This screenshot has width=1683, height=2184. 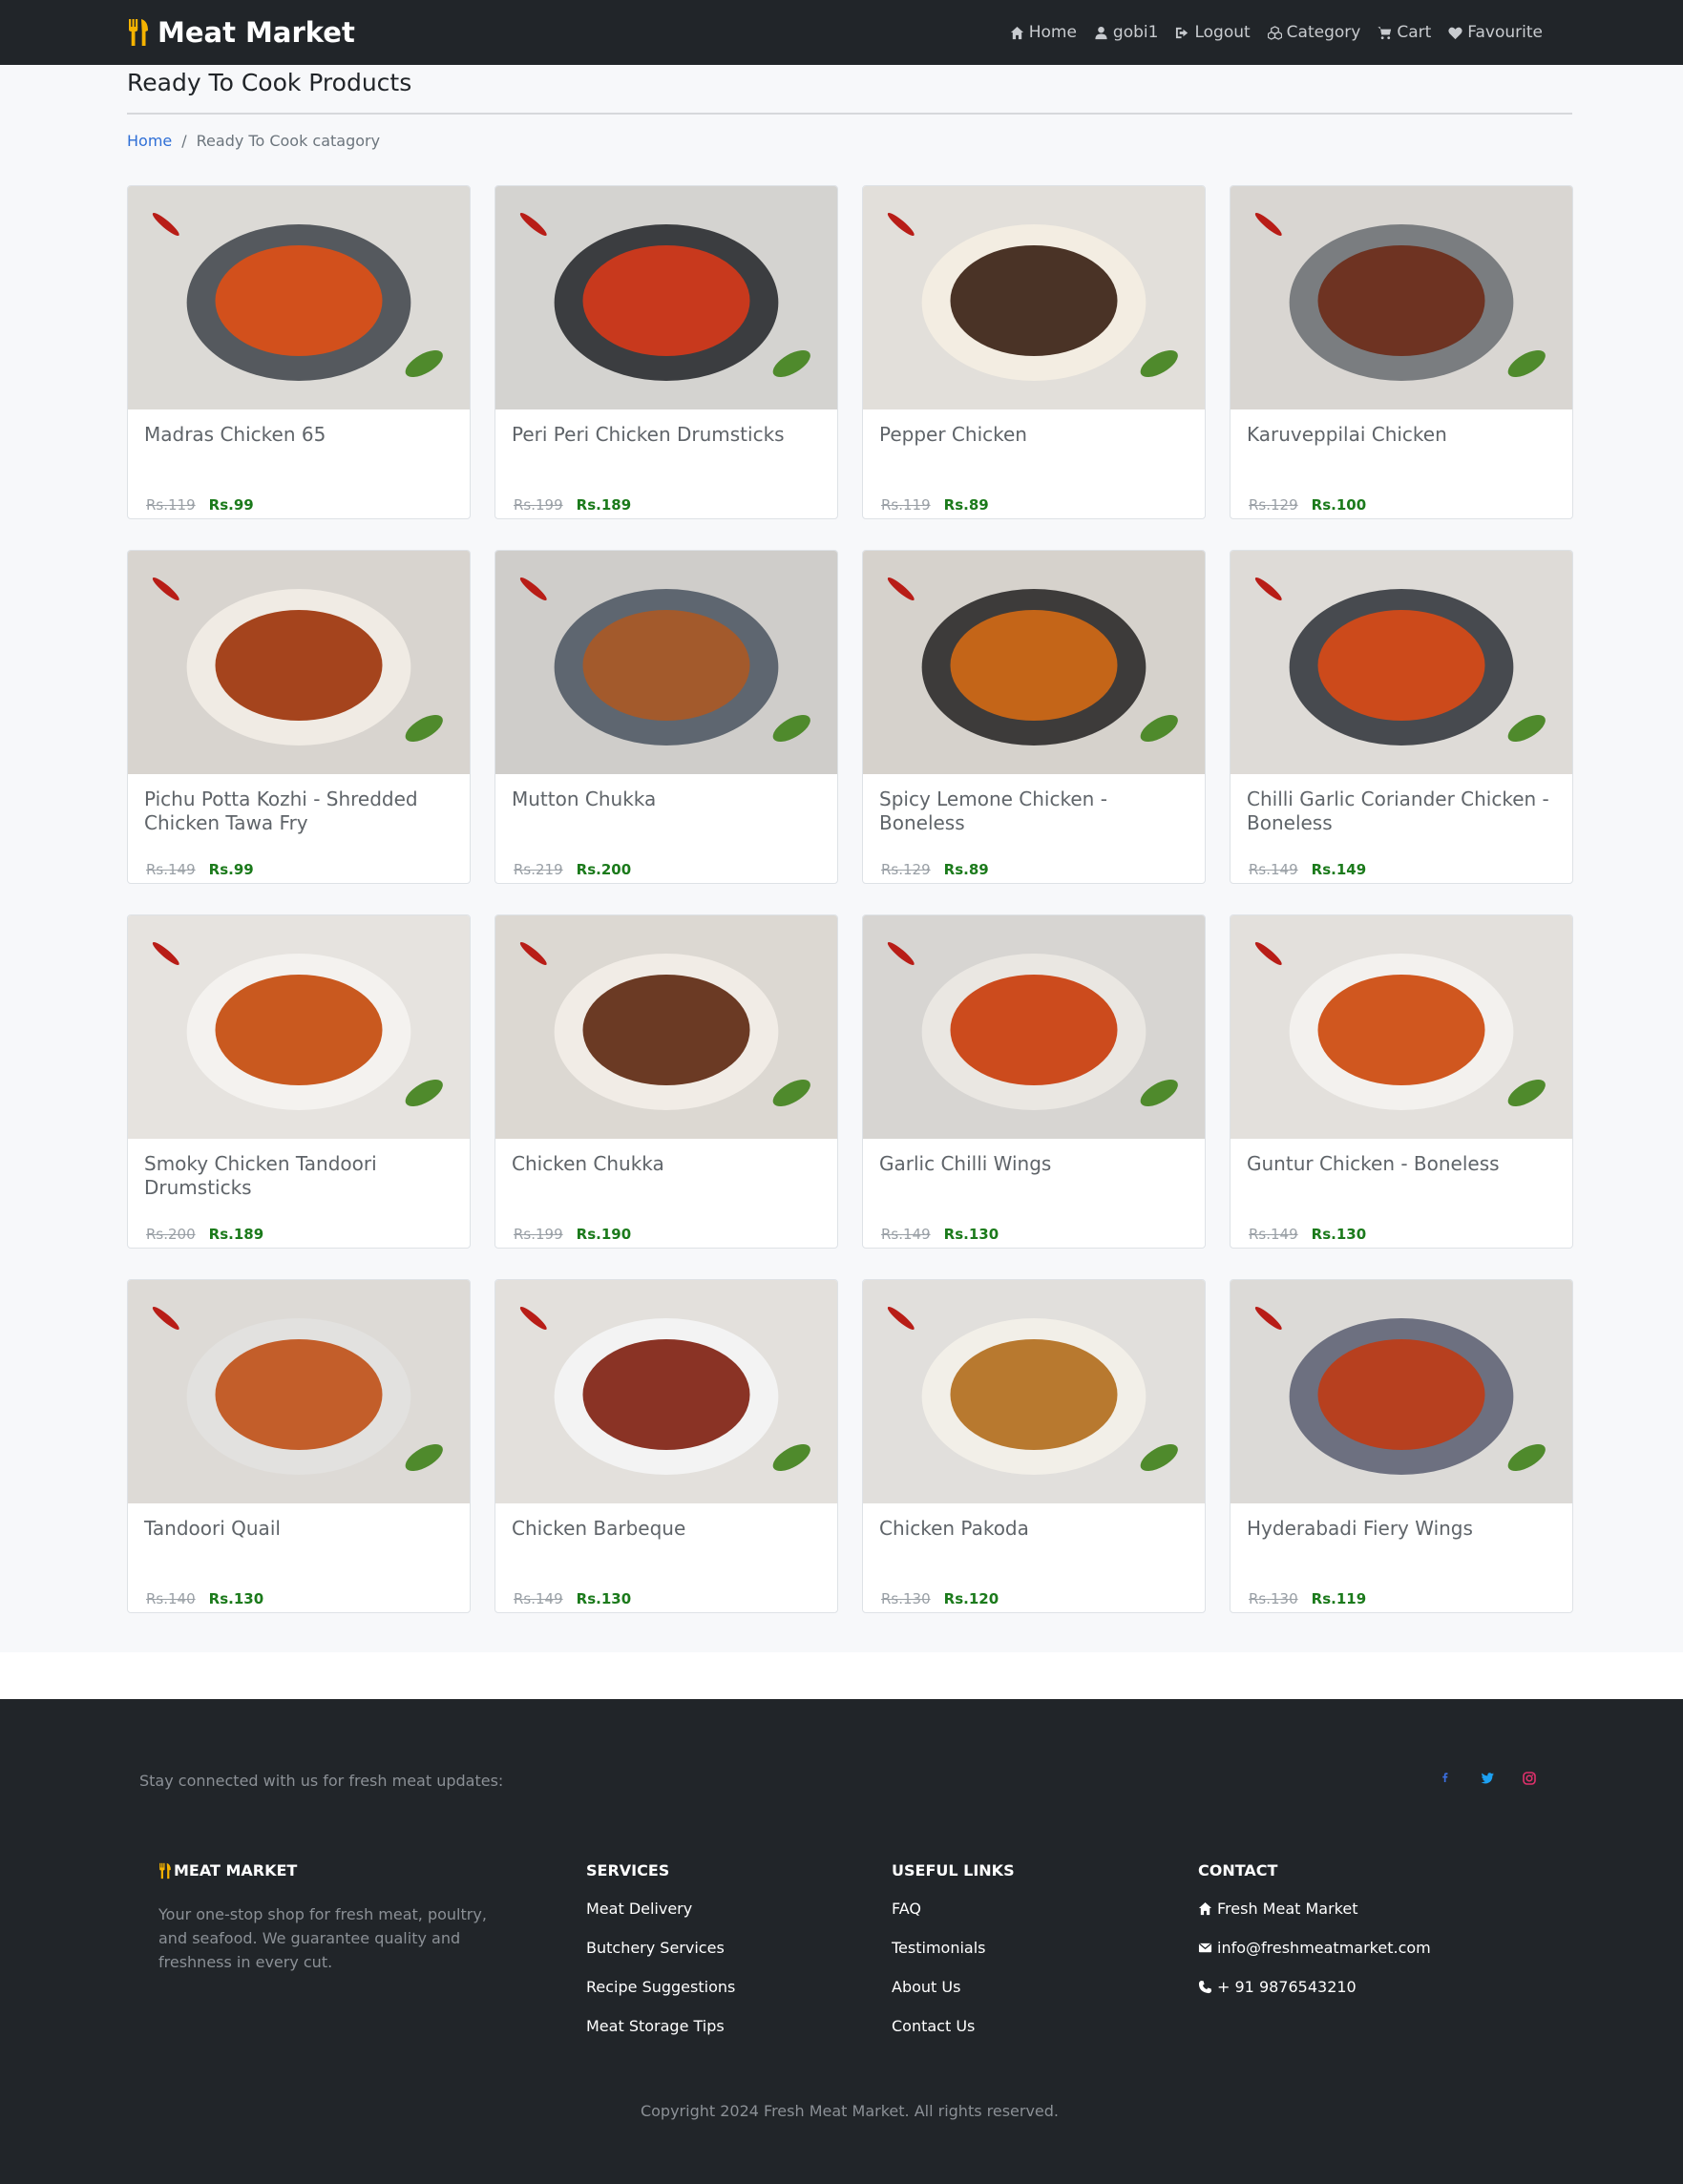 I want to click on service-link-recipes: Recipe Suggestions, so click(x=660, y=1998).